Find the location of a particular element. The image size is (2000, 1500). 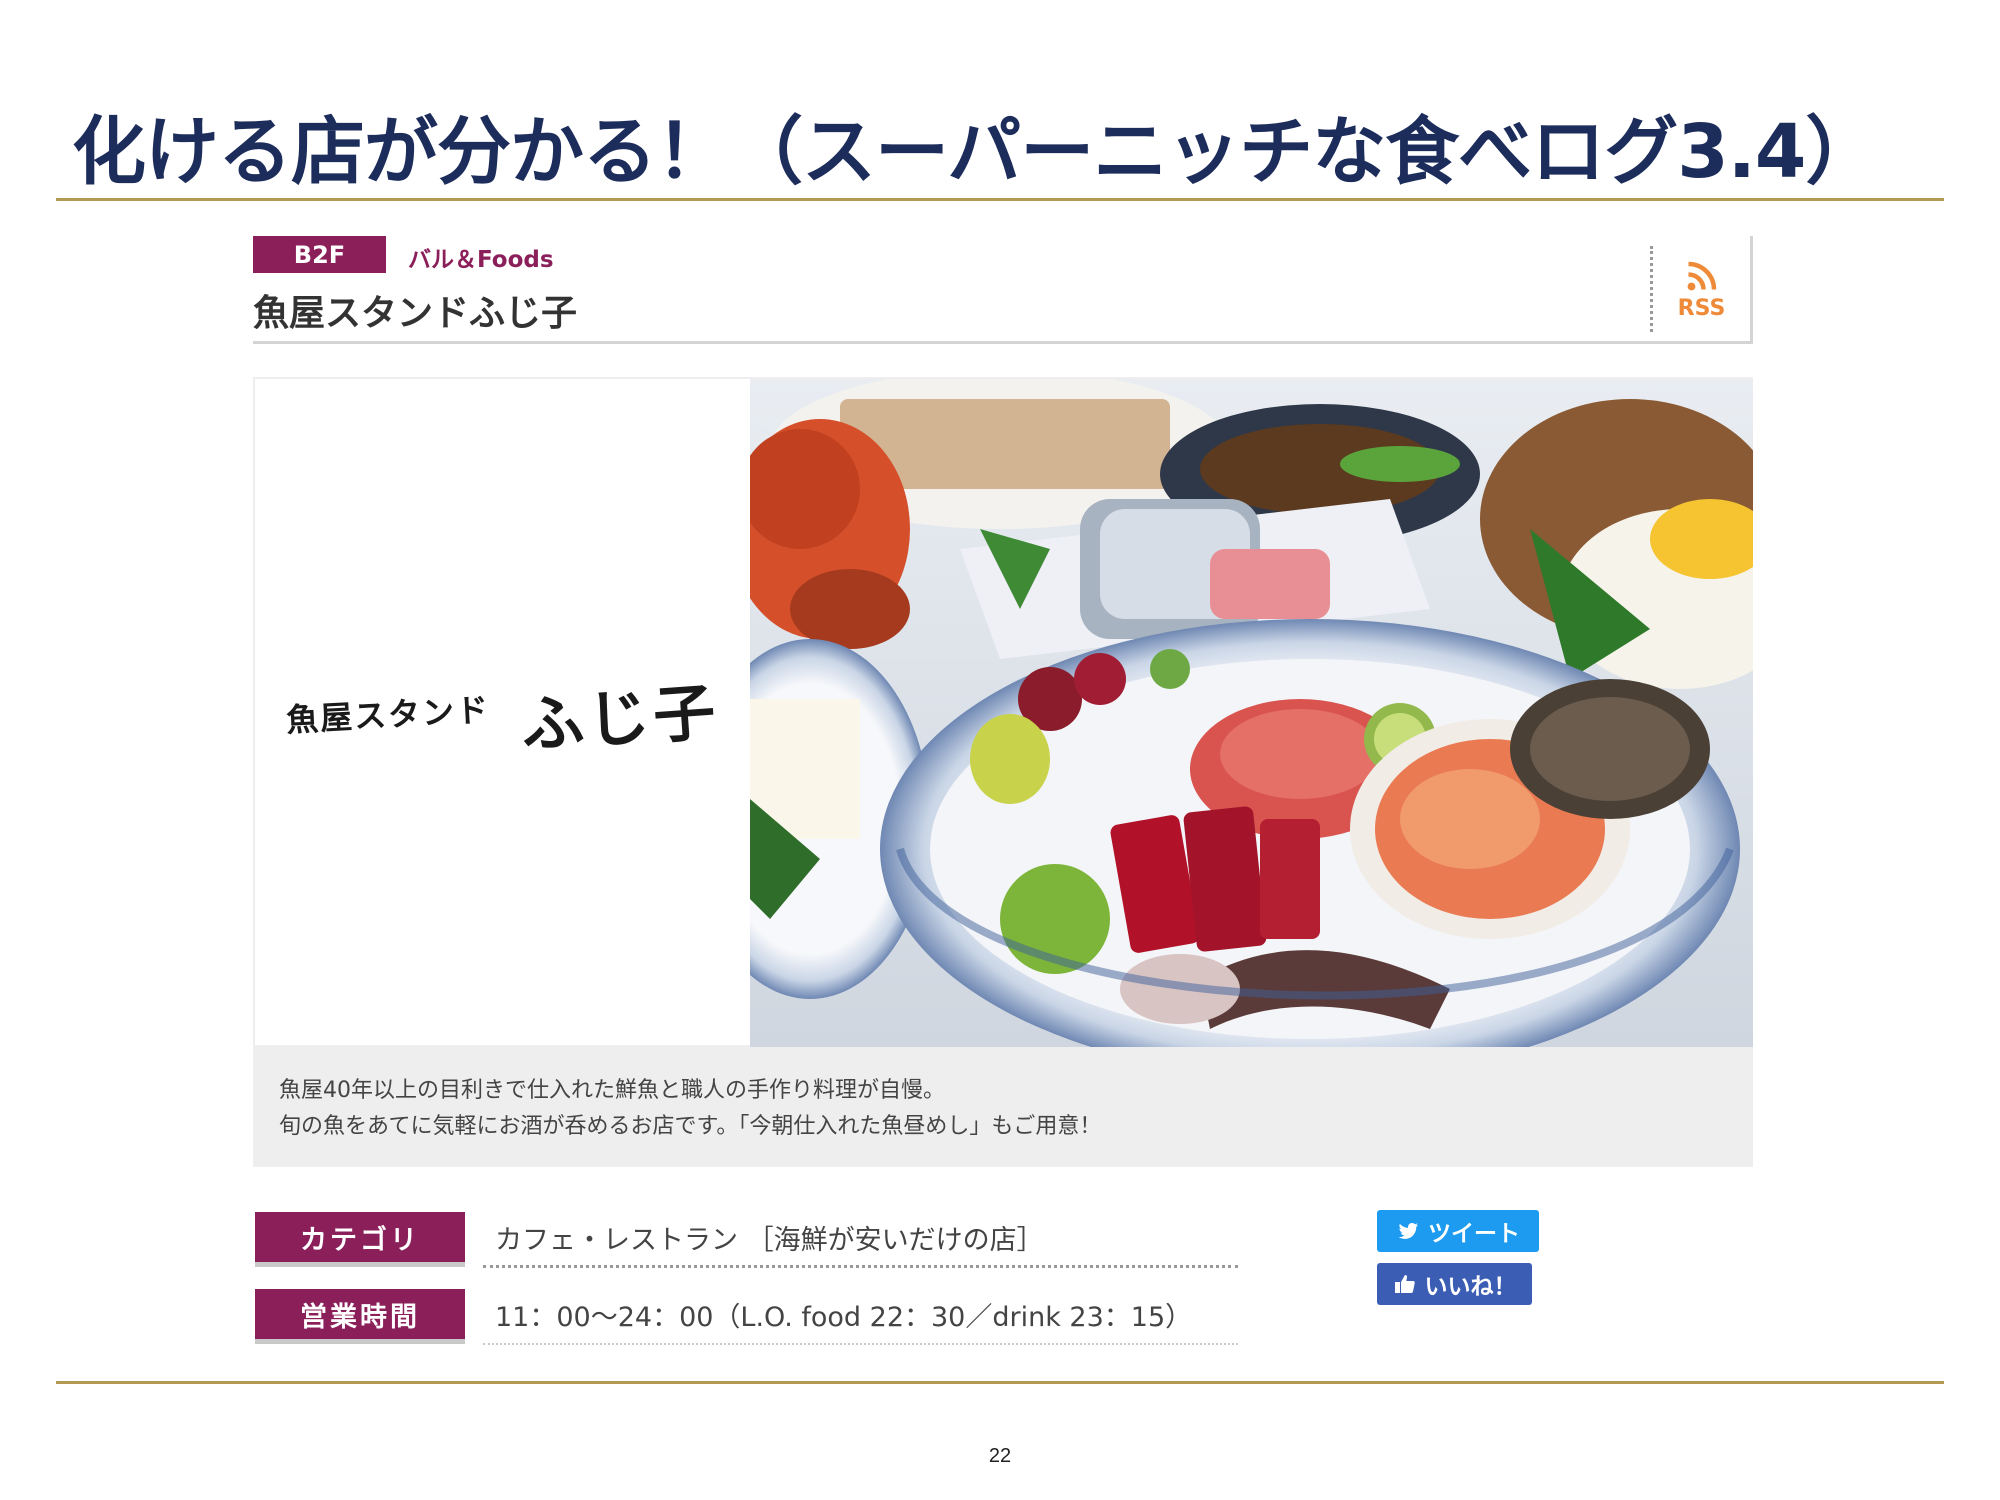

store-name: 魚屋スタンドふじ子 is located at coordinates (415, 313).